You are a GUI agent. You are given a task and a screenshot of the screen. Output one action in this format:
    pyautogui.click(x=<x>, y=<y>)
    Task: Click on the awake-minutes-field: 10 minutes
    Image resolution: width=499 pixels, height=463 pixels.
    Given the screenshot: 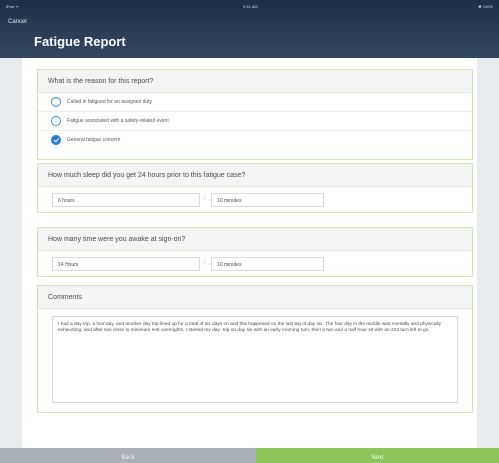 What is the action you would take?
    pyautogui.click(x=267, y=264)
    